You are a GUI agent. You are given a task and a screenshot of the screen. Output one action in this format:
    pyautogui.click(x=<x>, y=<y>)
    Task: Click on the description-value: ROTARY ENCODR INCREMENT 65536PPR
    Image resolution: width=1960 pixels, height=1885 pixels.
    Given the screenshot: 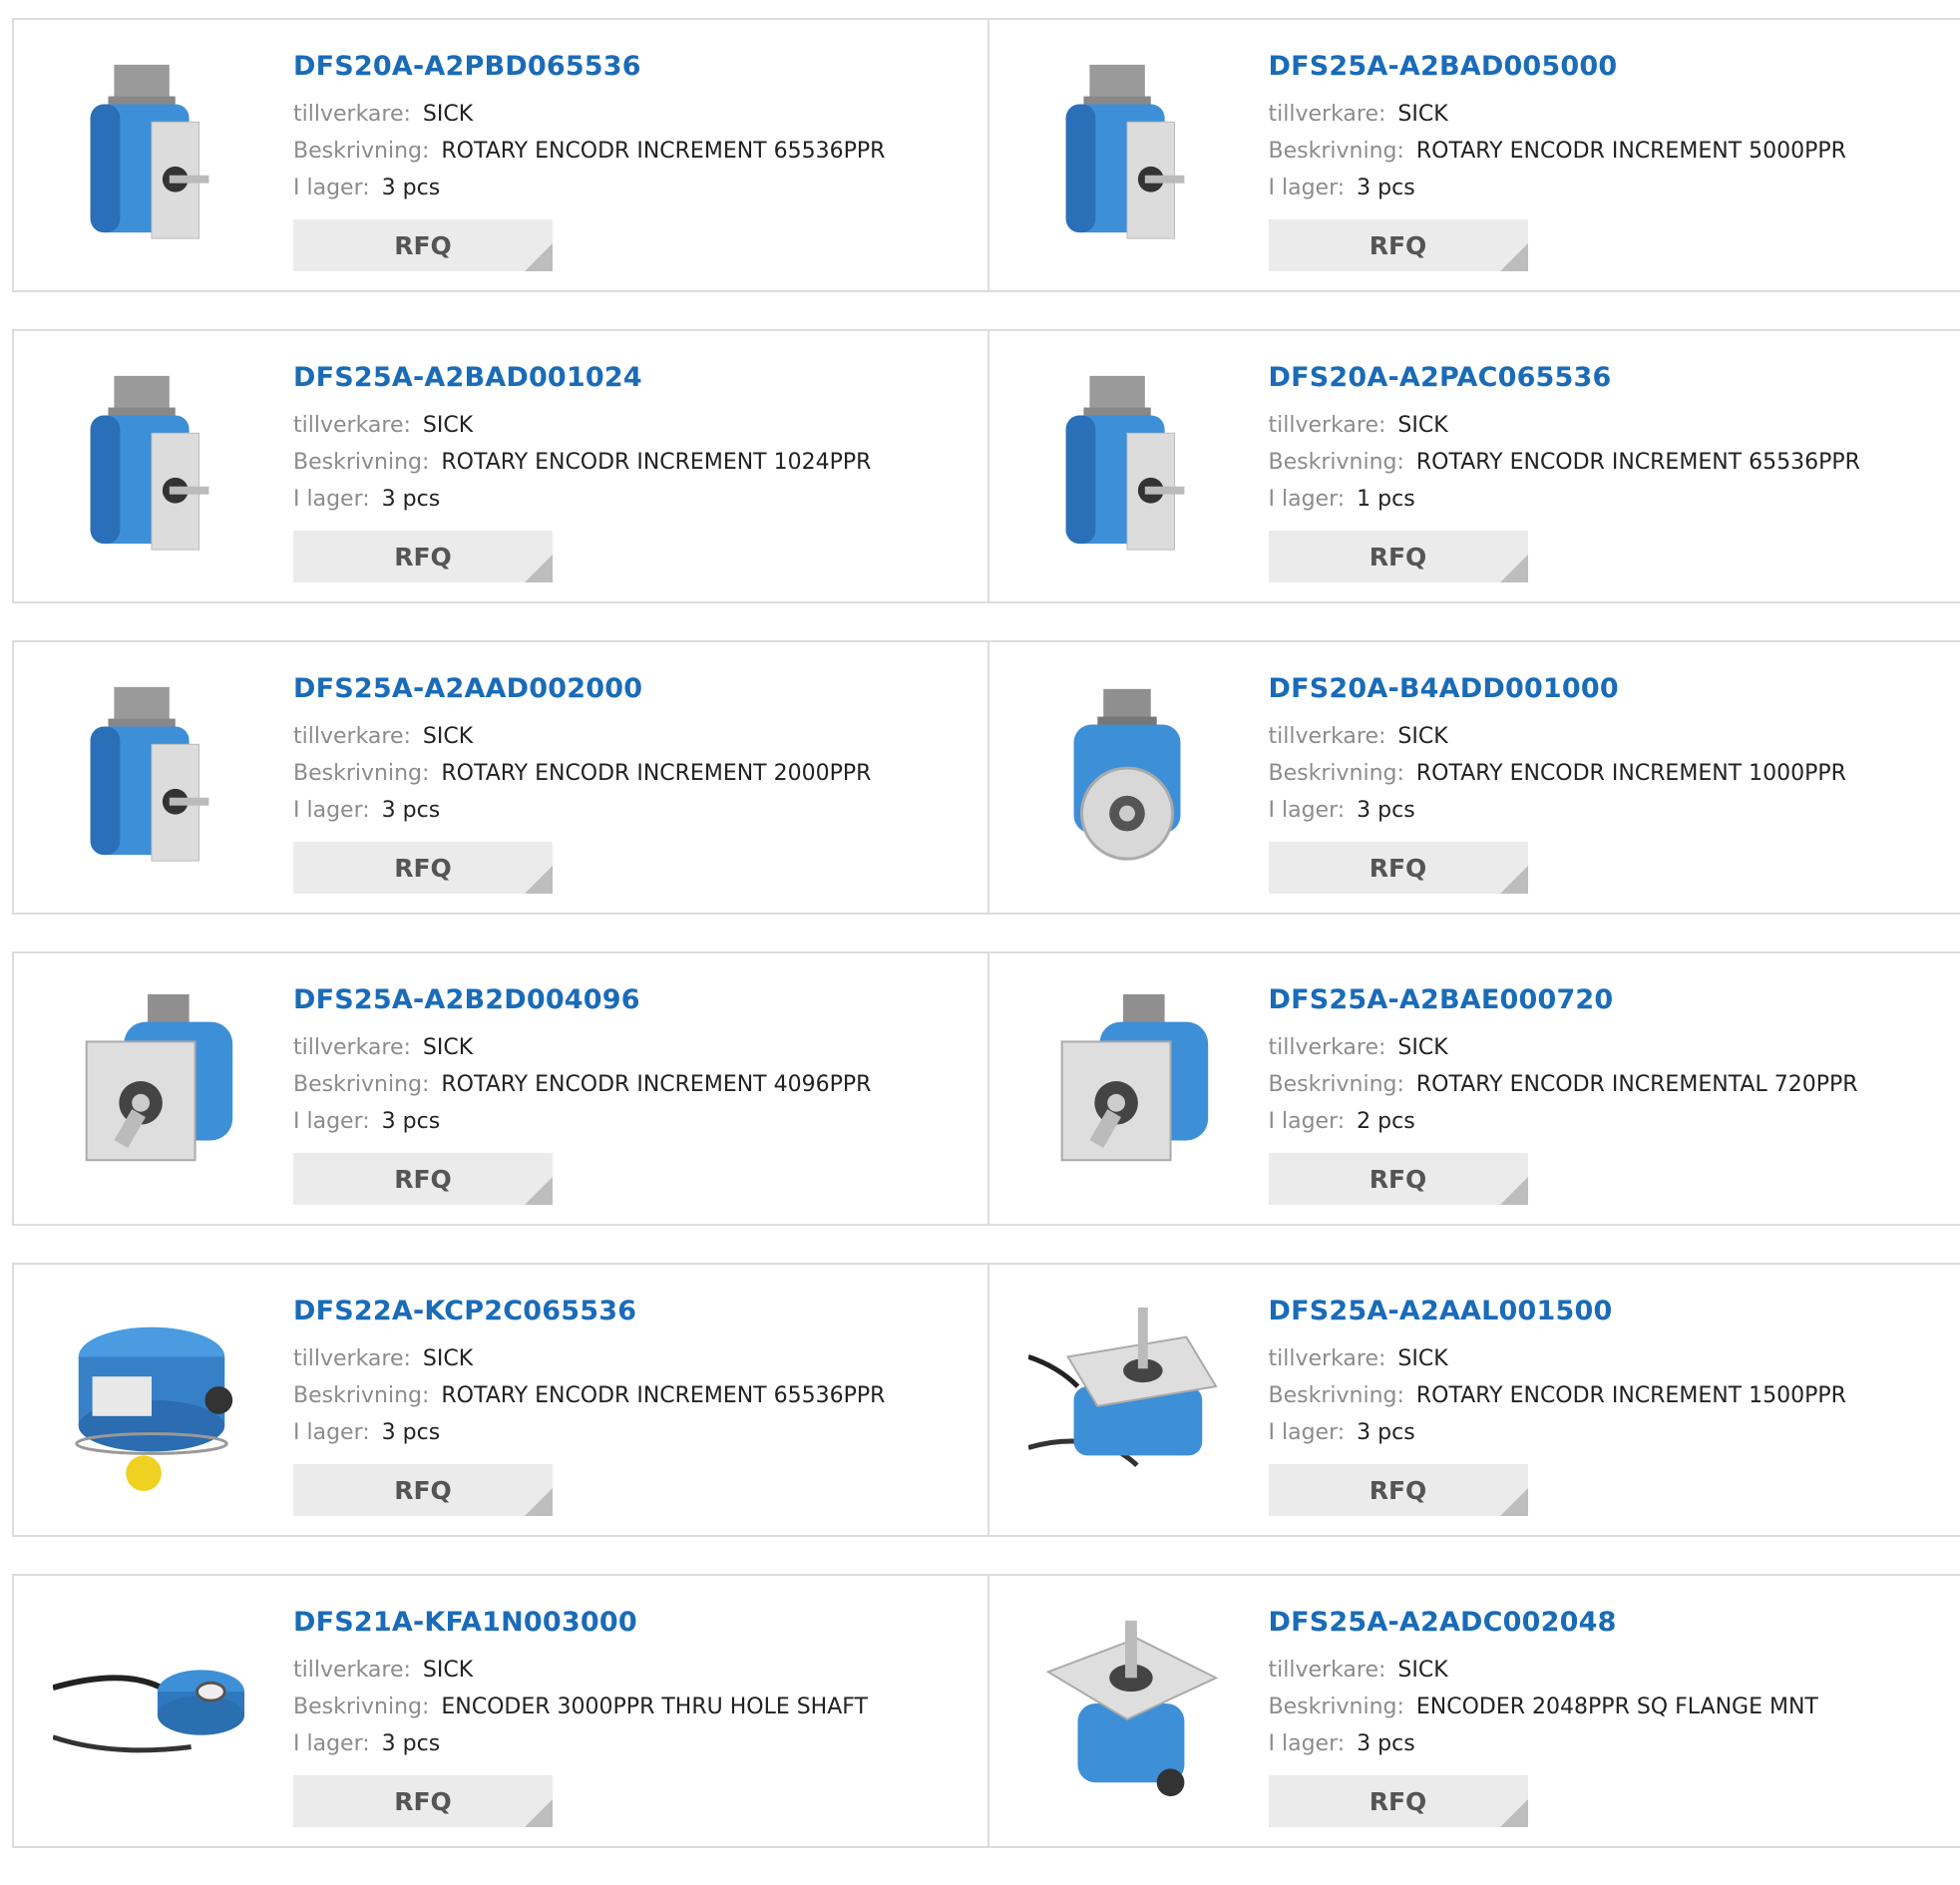 What is the action you would take?
    pyautogui.click(x=663, y=151)
    